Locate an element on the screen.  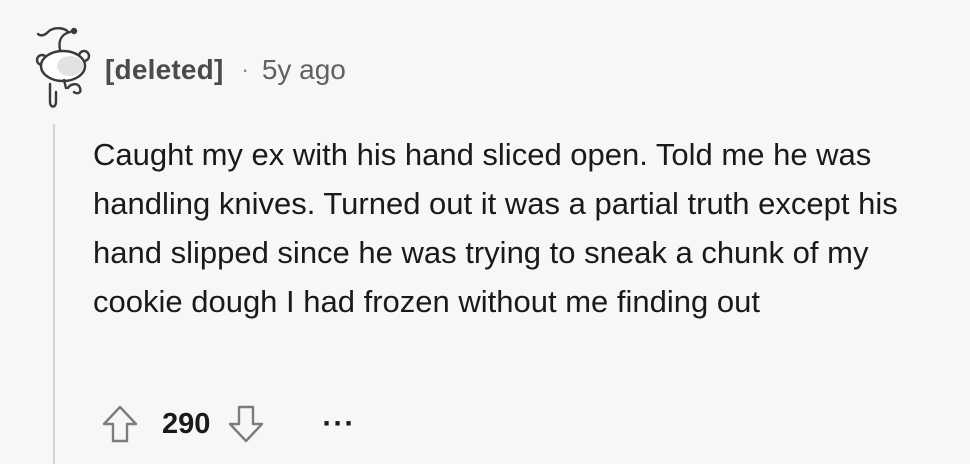
vote-score: 290 is located at coordinates (186, 424).